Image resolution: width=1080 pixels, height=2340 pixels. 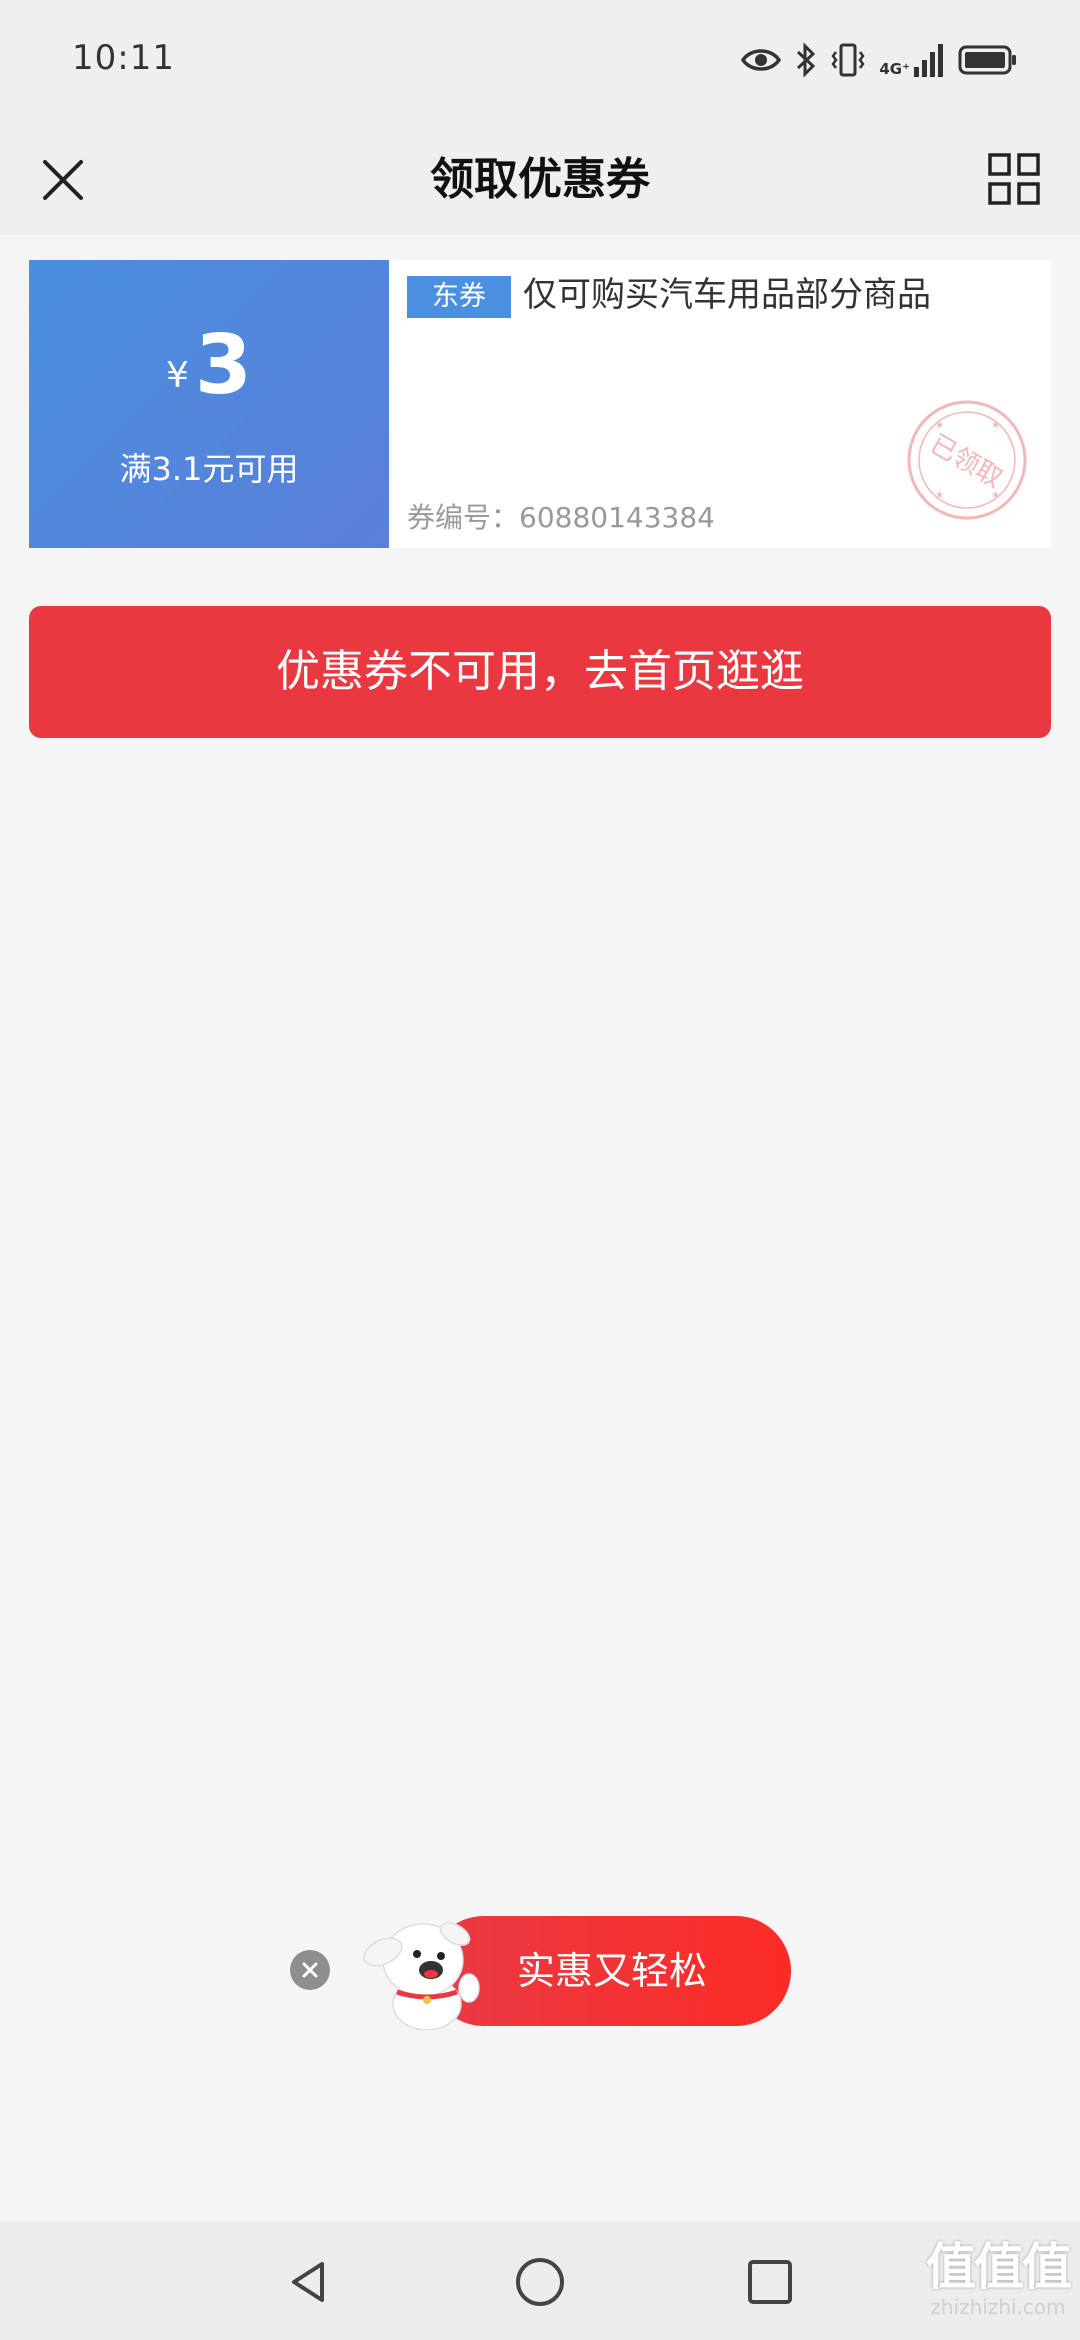 What do you see at coordinates (999, 2267) in the screenshot?
I see `watermark-logo: 值值值` at bounding box center [999, 2267].